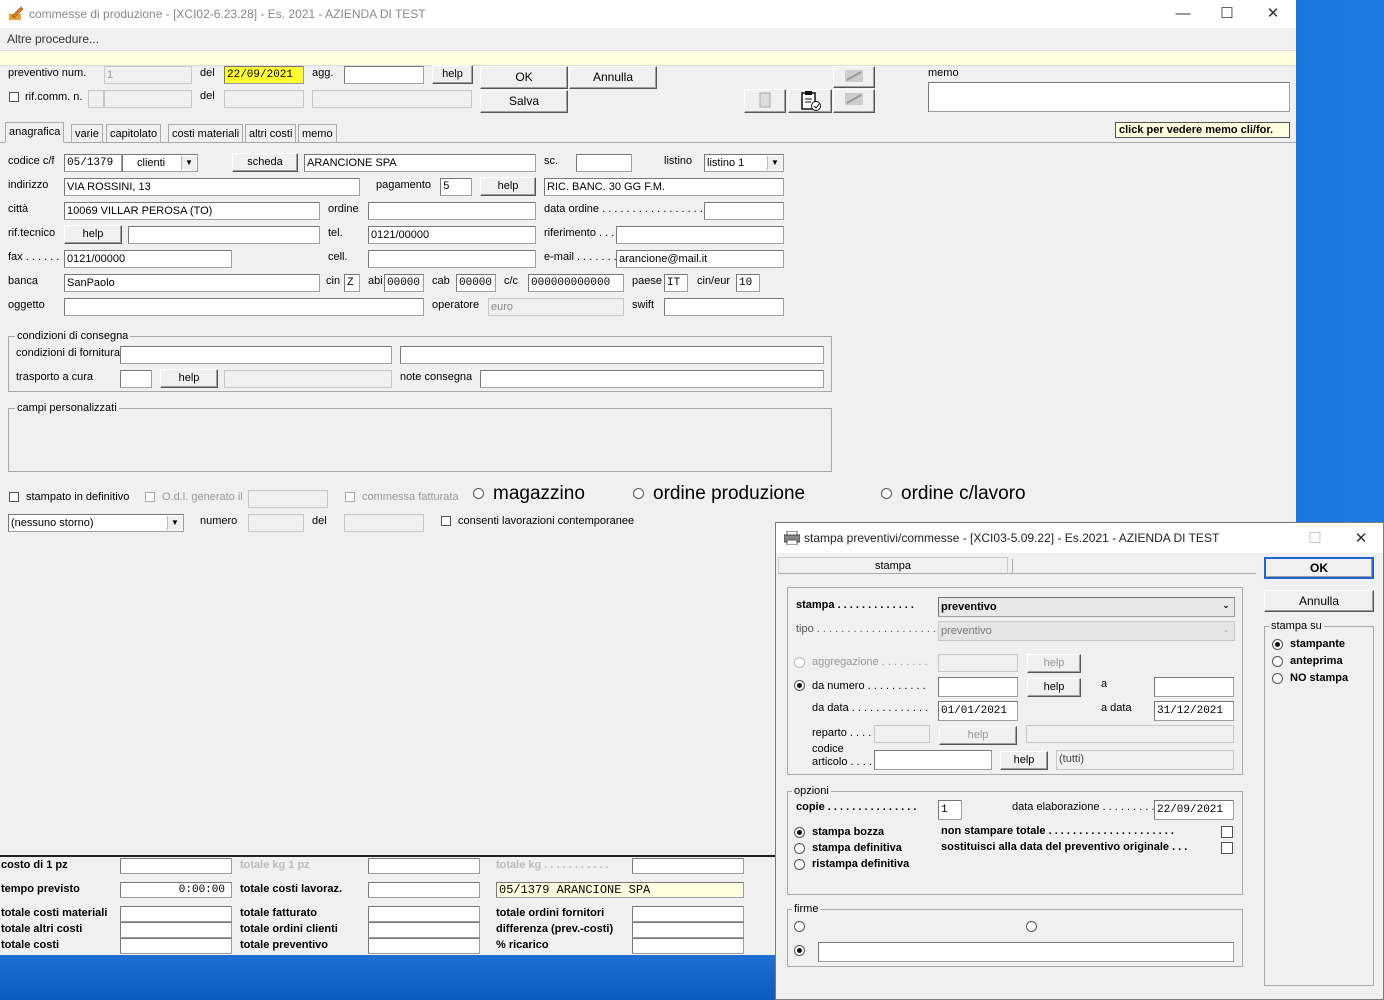 This screenshot has width=1384, height=1000. I want to click on tab-costi-materiali: costi materiali, so click(206, 133).